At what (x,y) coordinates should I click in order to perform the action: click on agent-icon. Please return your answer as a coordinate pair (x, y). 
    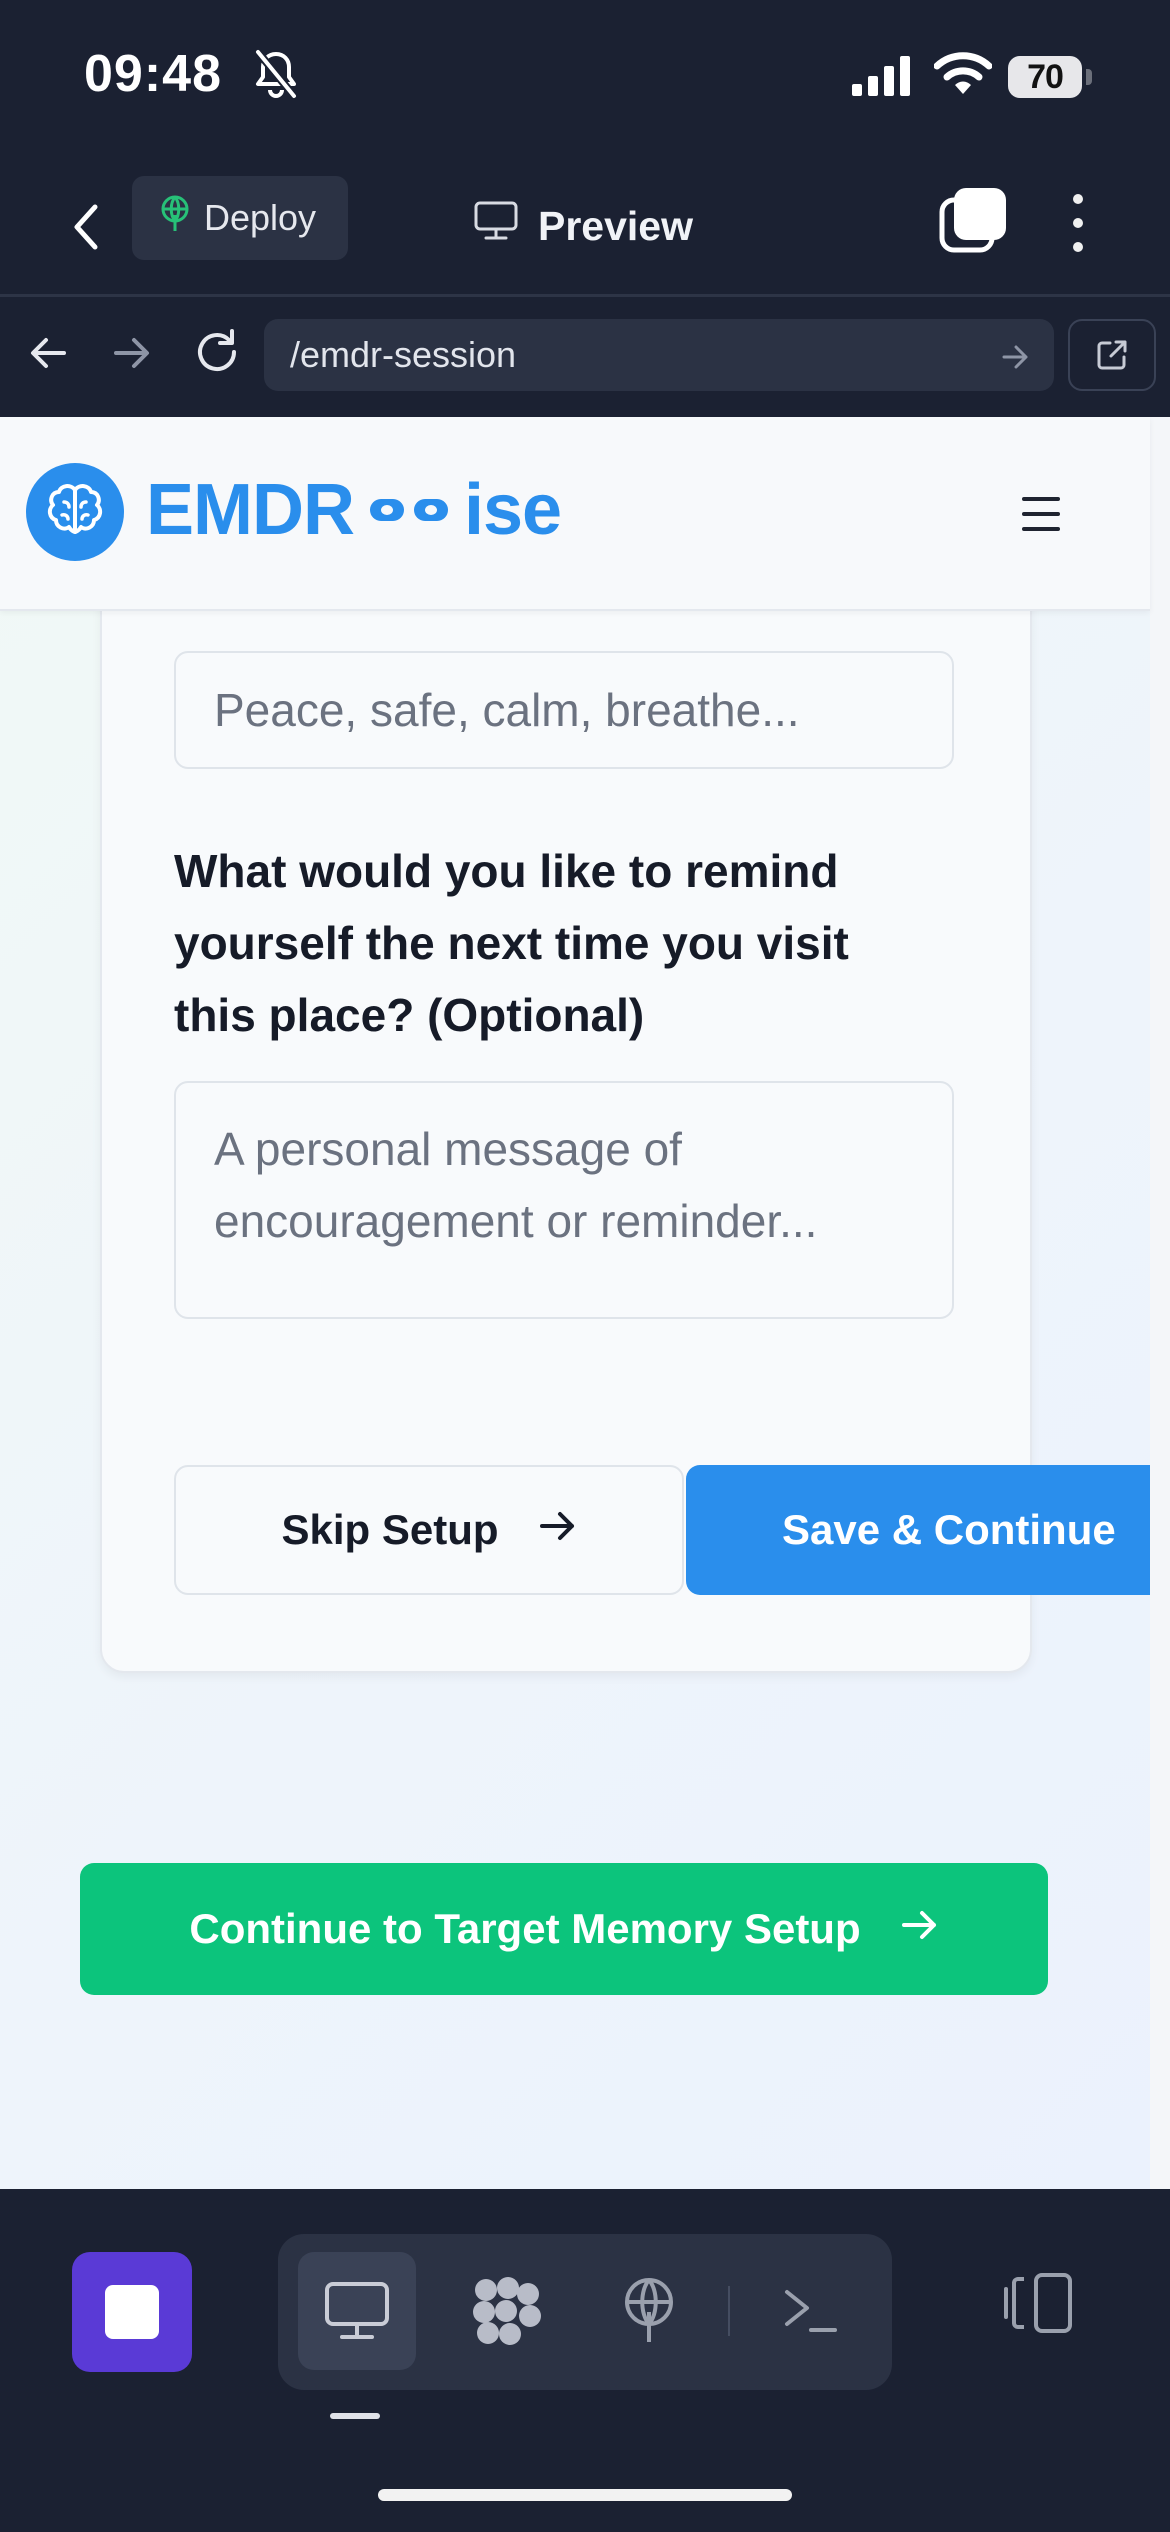
    Looking at the image, I should click on (507, 2311).